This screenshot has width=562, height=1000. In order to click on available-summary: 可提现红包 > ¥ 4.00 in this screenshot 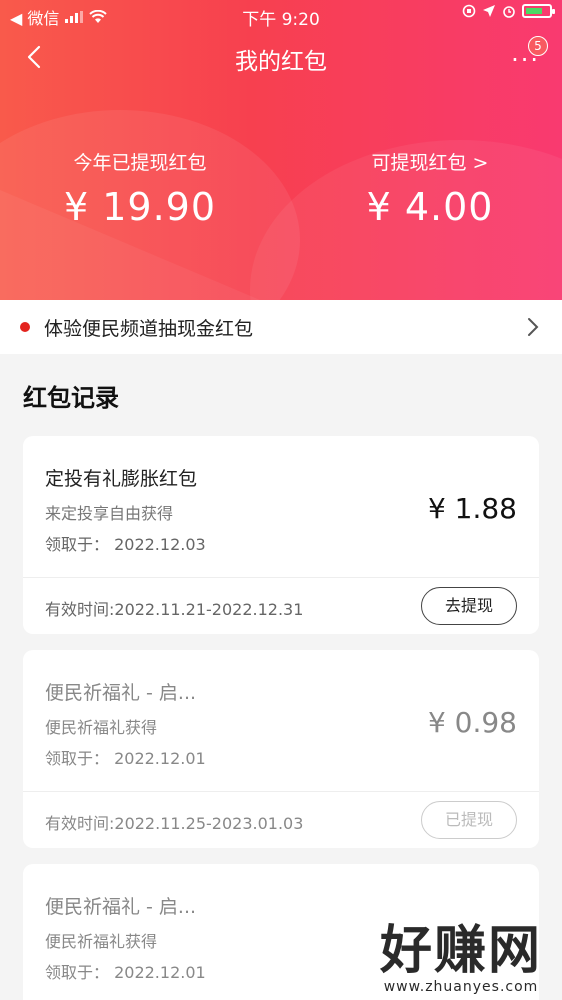, I will do `click(430, 188)`.